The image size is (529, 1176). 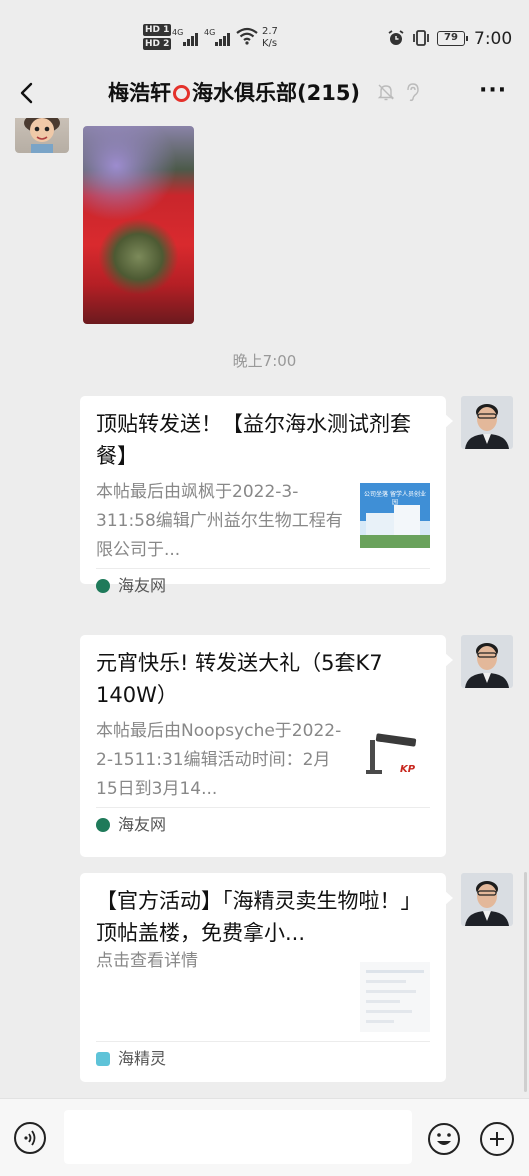 I want to click on card-thumbnail: KP, so click(x=395, y=754).